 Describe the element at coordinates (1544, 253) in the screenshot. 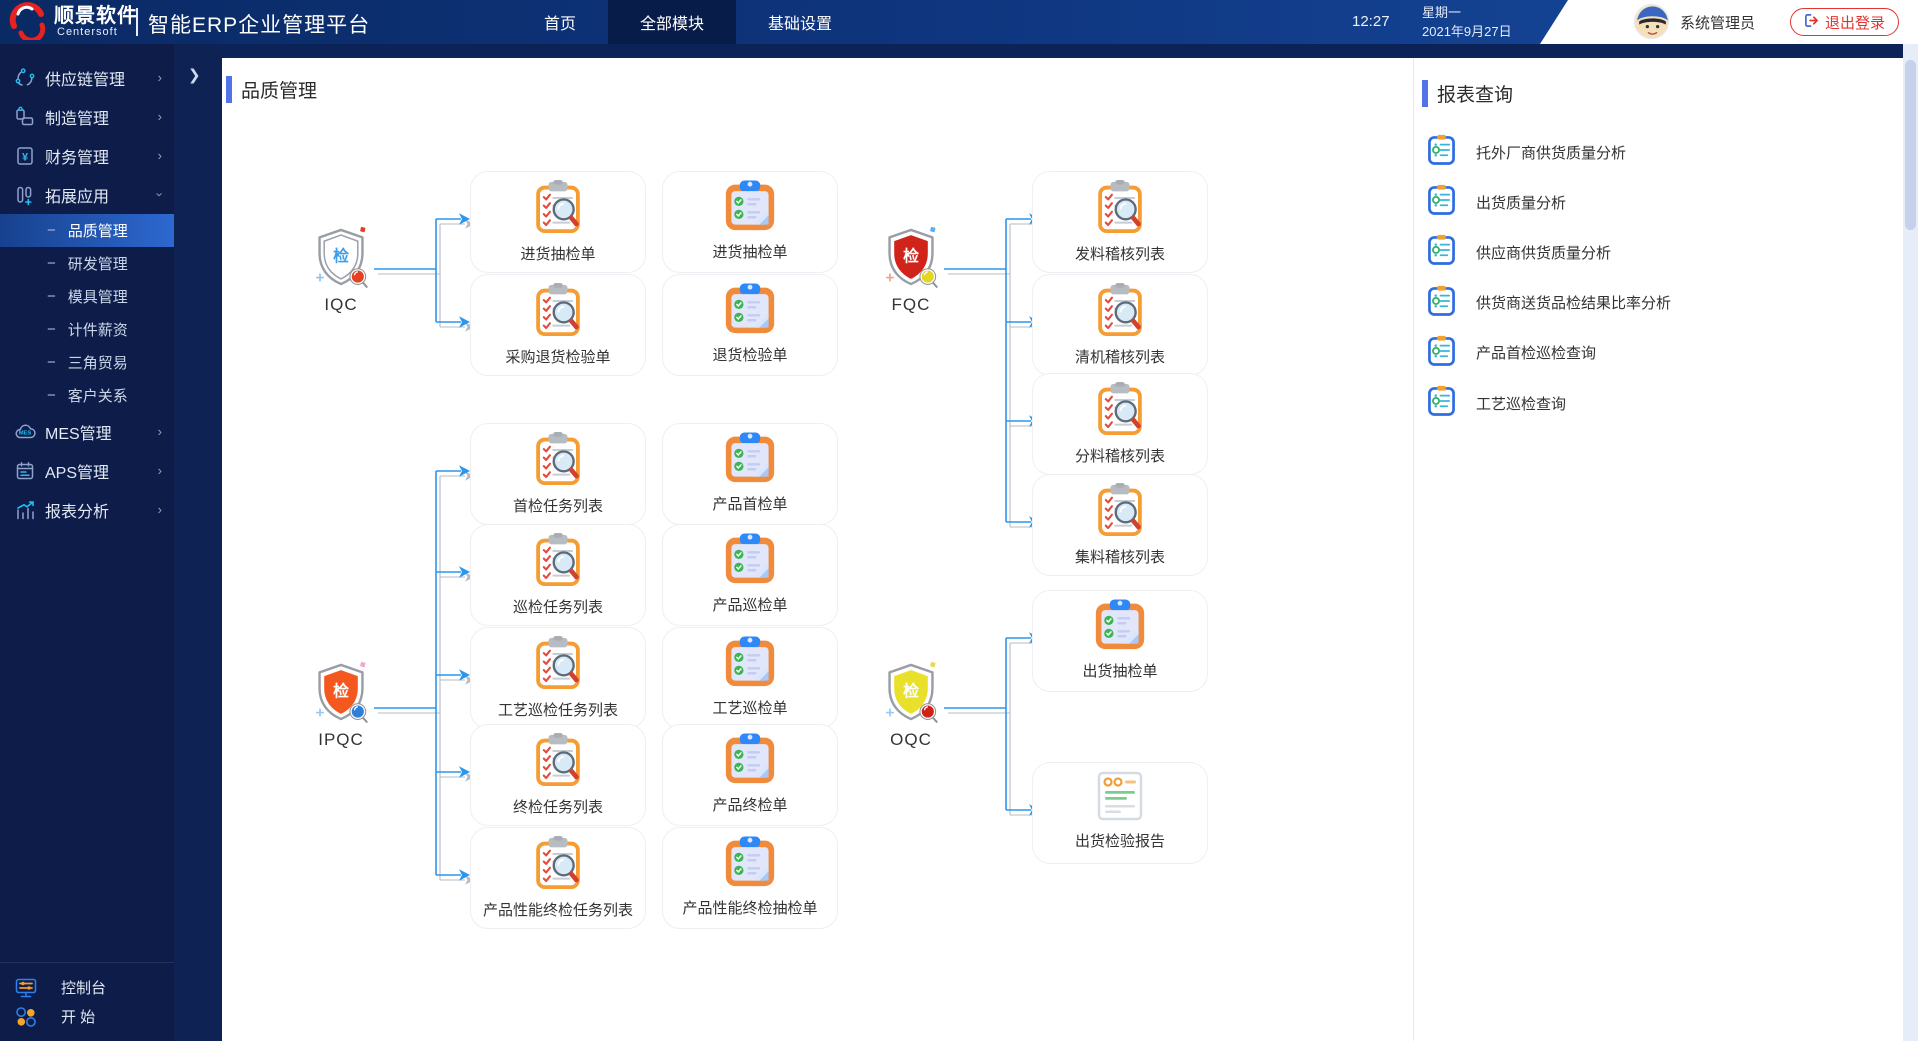

I see `report-item-label: 供应商供货质量分析` at that location.